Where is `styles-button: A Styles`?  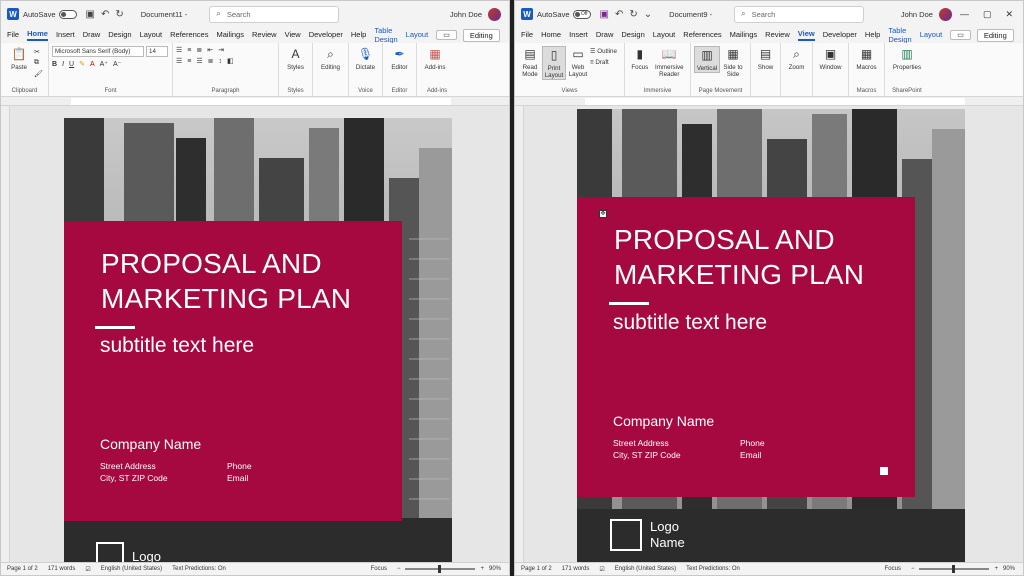
styles-button: A Styles is located at coordinates (295, 59).